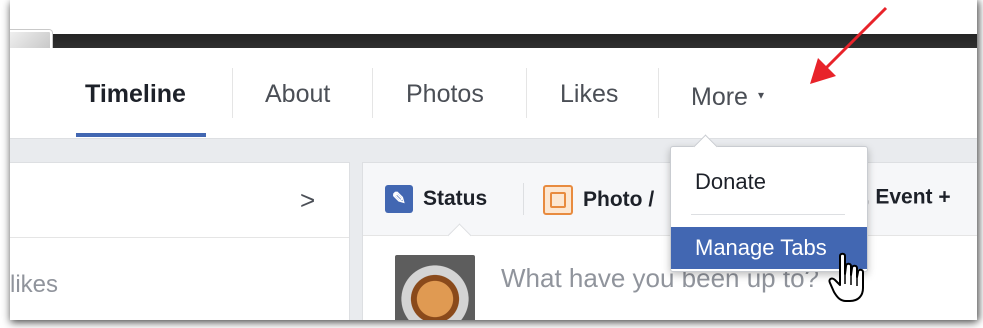 The width and height of the screenshot is (983, 328). What do you see at coordinates (445, 94) in the screenshot?
I see `tab-photos: Photos` at bounding box center [445, 94].